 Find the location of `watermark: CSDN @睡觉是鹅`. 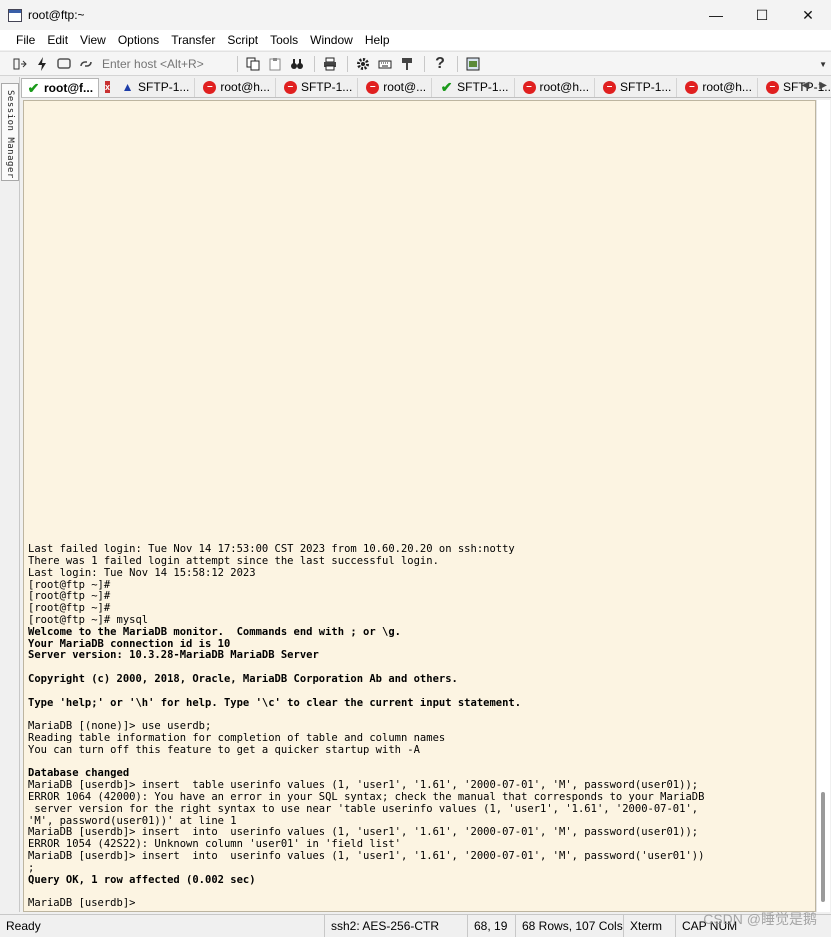

watermark: CSDN @睡觉是鹅 is located at coordinates (760, 919).